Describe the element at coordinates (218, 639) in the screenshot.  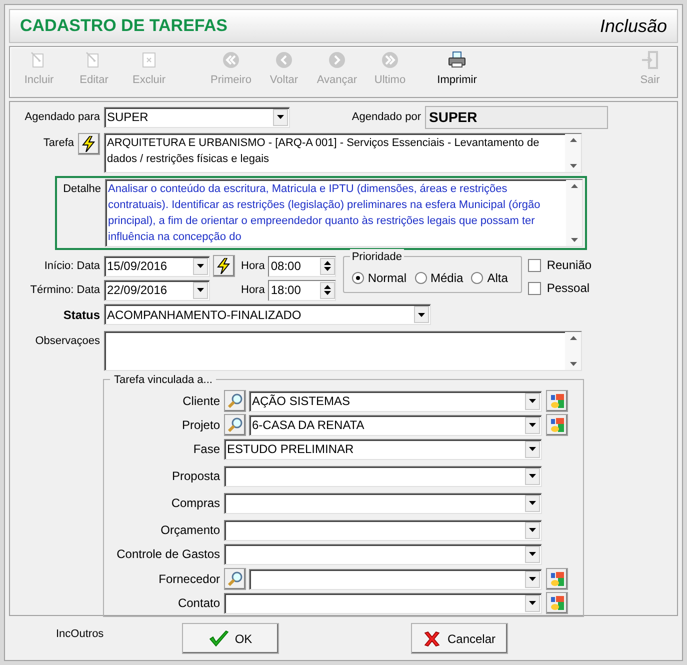
I see `checkmark-icon` at that location.